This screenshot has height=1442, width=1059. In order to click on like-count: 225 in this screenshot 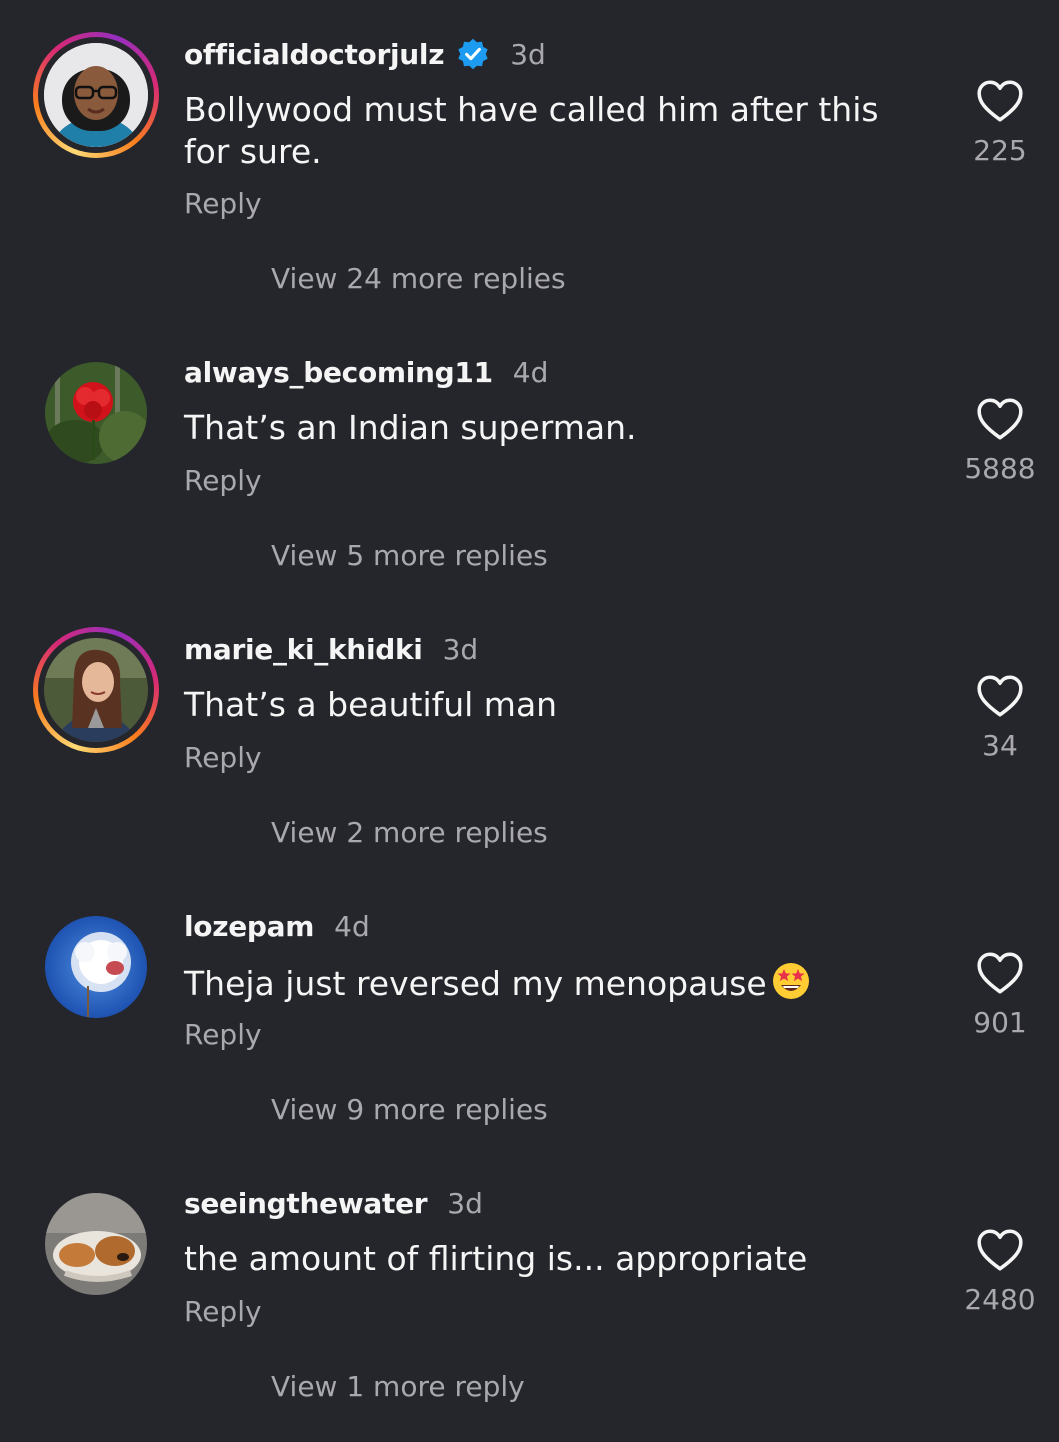, I will do `click(1000, 150)`.